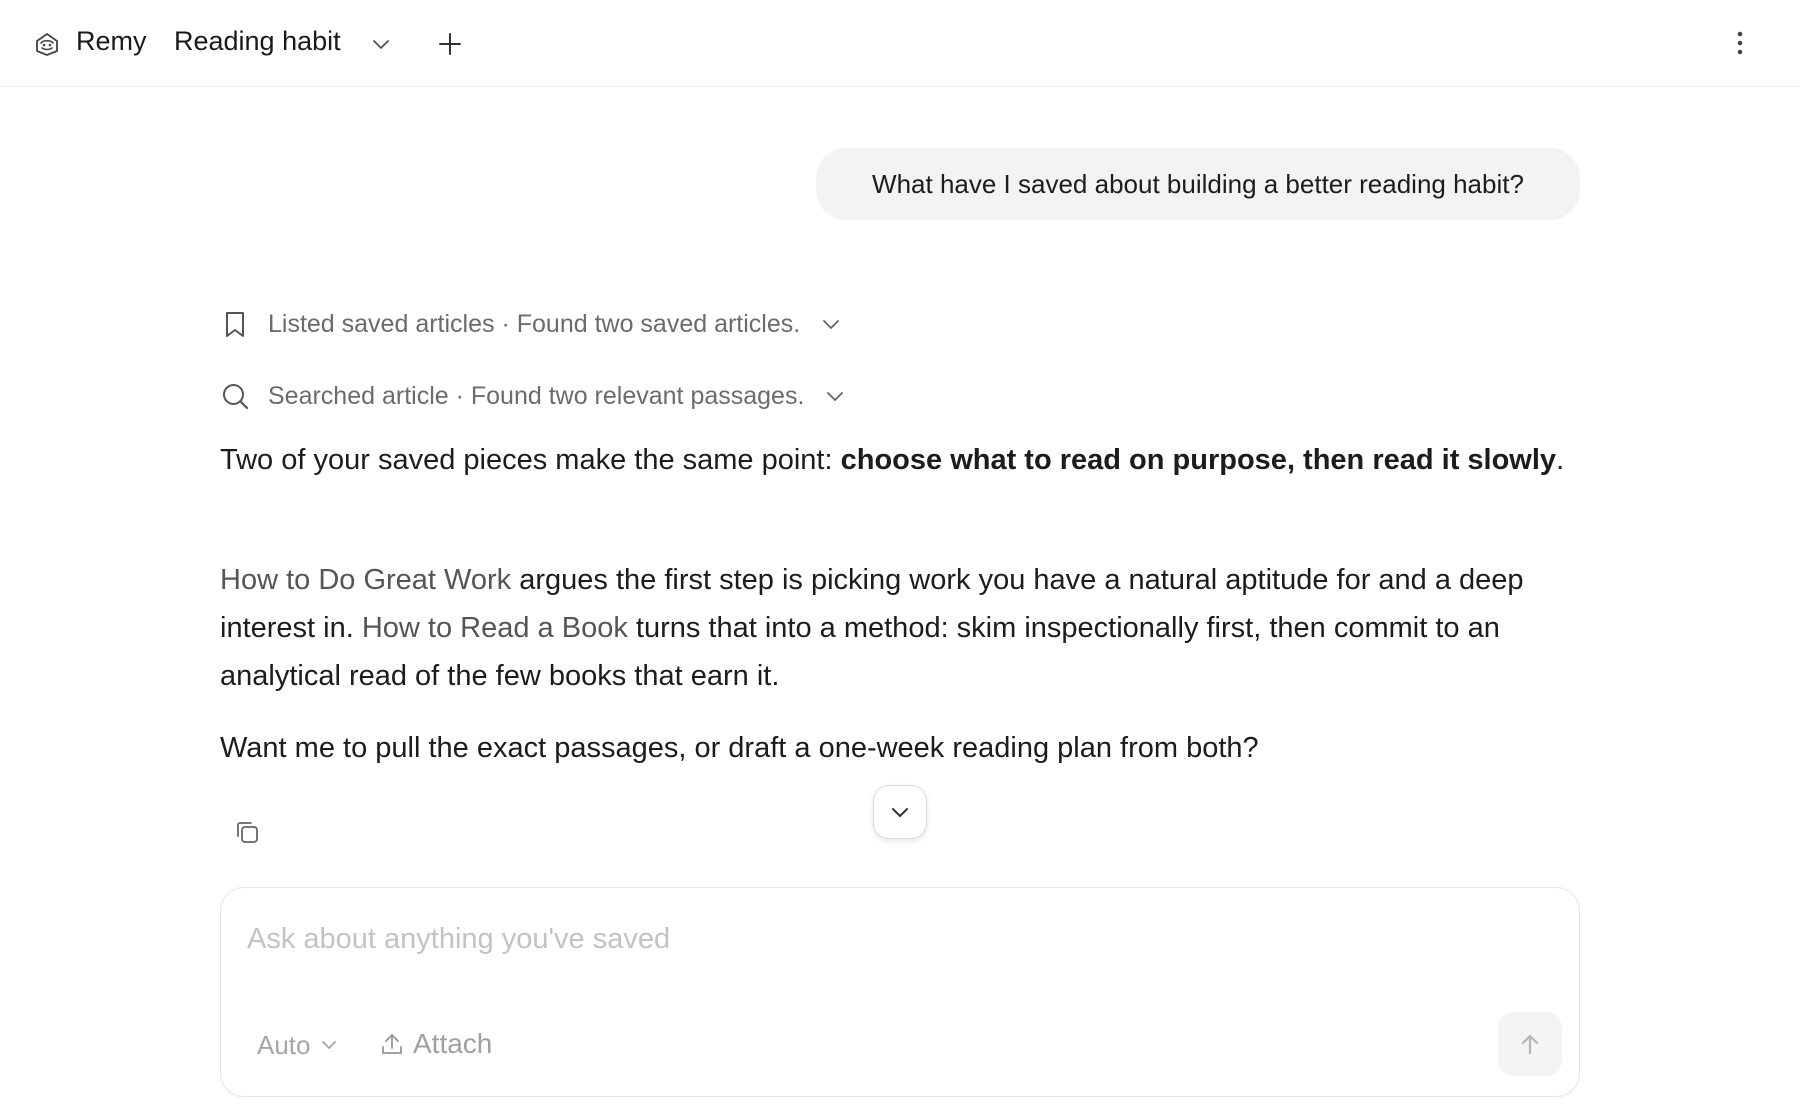 Image resolution: width=1800 pixels, height=1120 pixels. I want to click on top-bar: Remy Reading habit, so click(900, 43).